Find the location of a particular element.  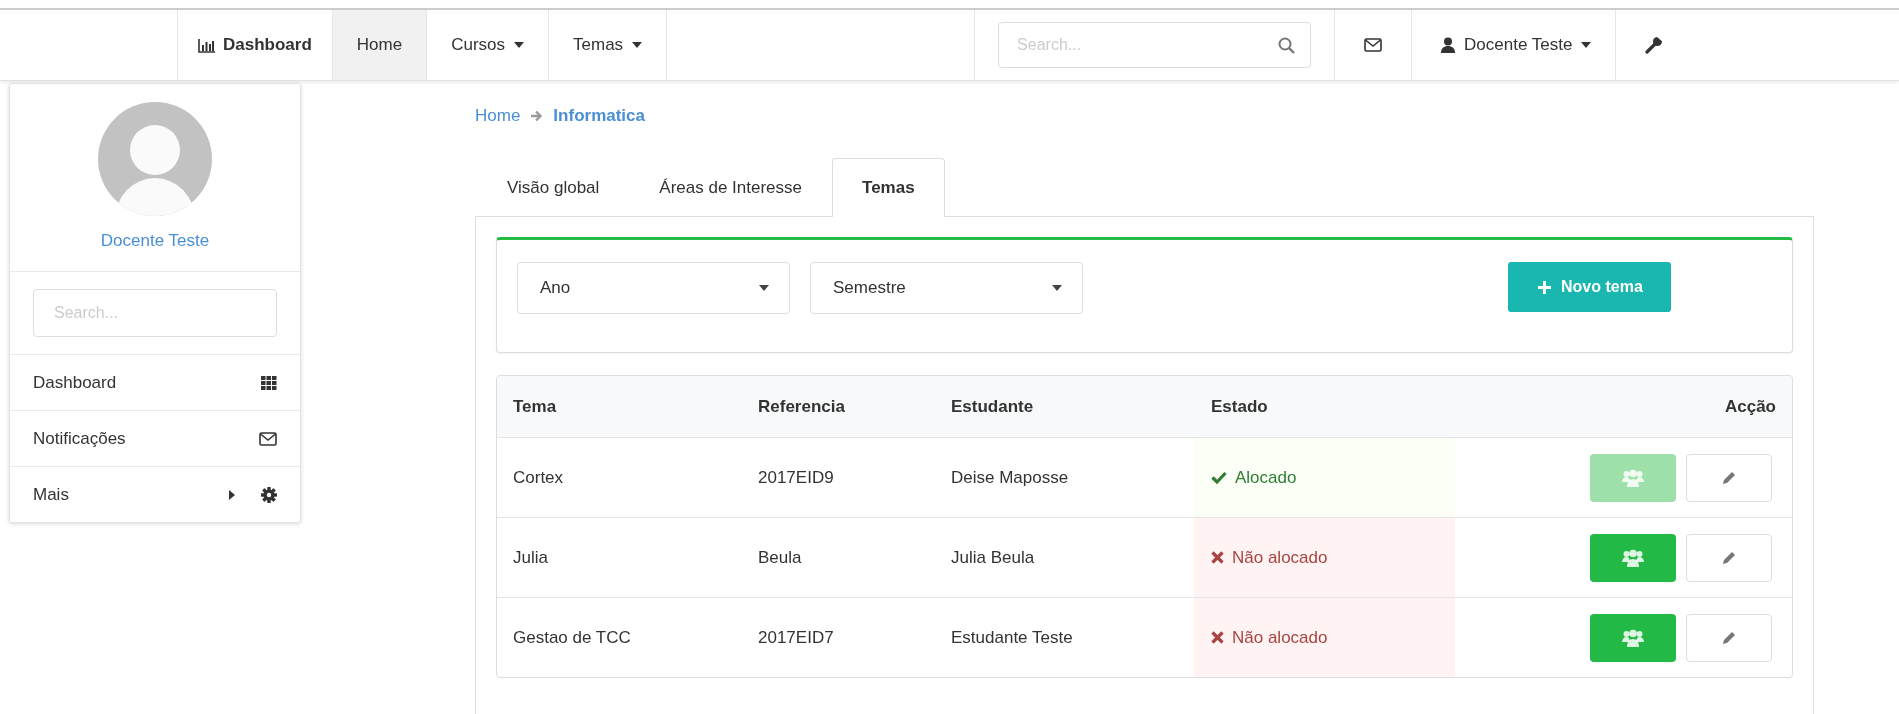

column-header: Referencia is located at coordinates (802, 406).